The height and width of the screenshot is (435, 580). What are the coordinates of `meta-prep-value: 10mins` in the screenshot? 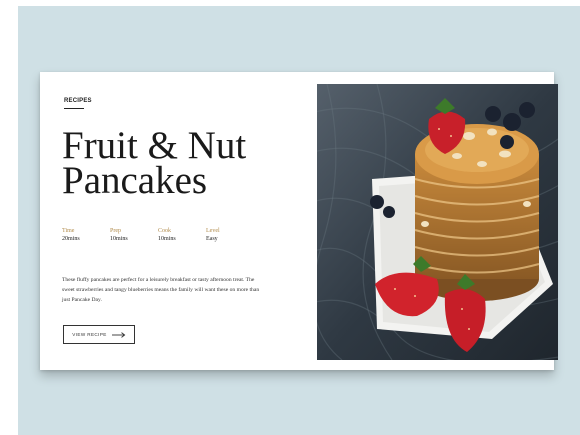 It's located at (119, 239).